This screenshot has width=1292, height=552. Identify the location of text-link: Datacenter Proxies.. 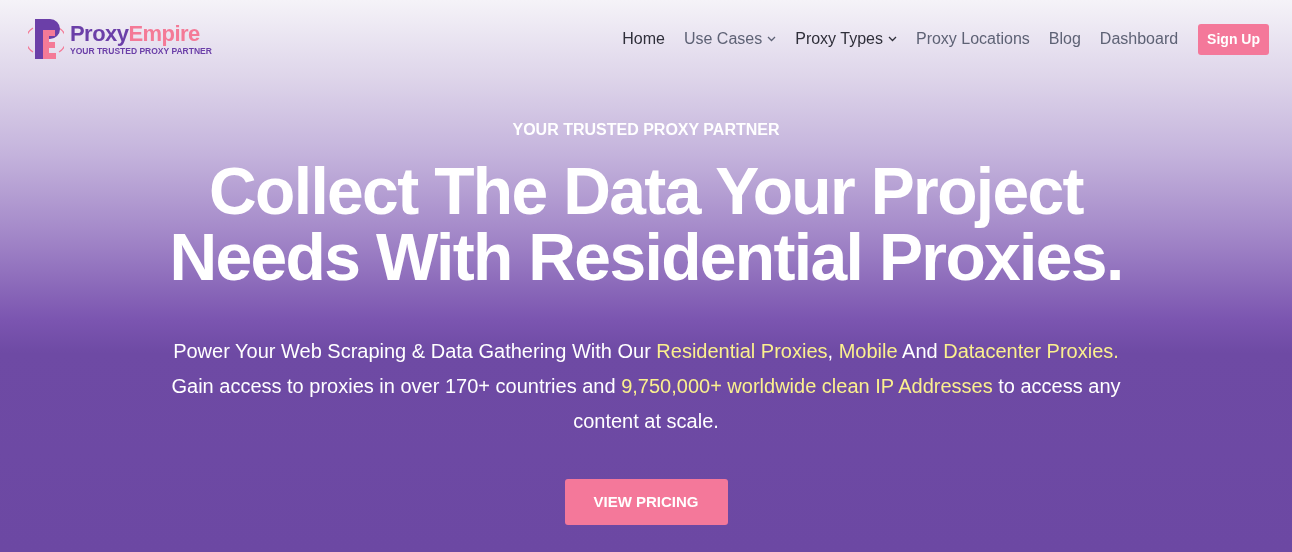
(1031, 351).